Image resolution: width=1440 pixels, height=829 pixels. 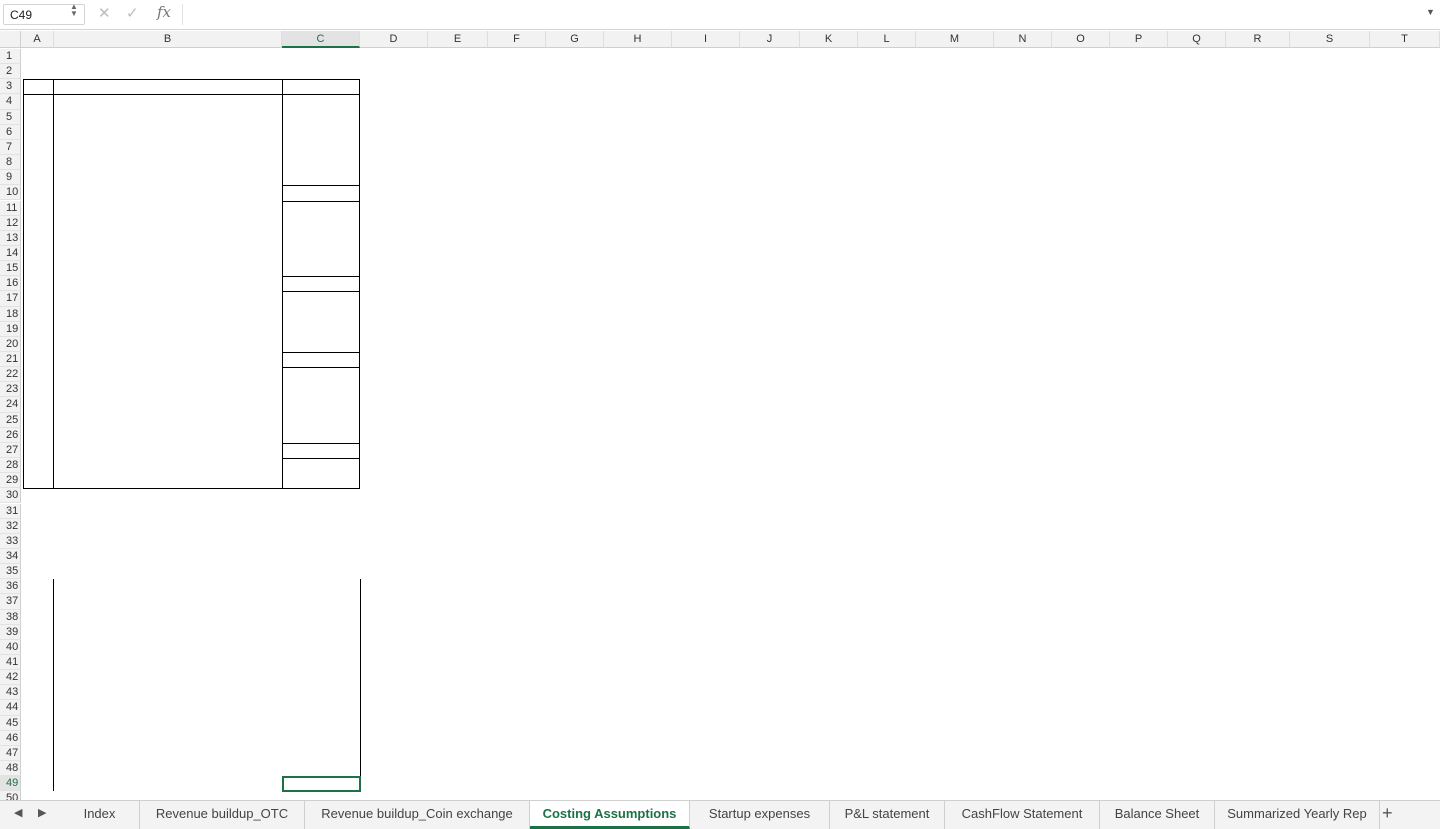 What do you see at coordinates (10, 284) in the screenshot?
I see `row-header-16: 16` at bounding box center [10, 284].